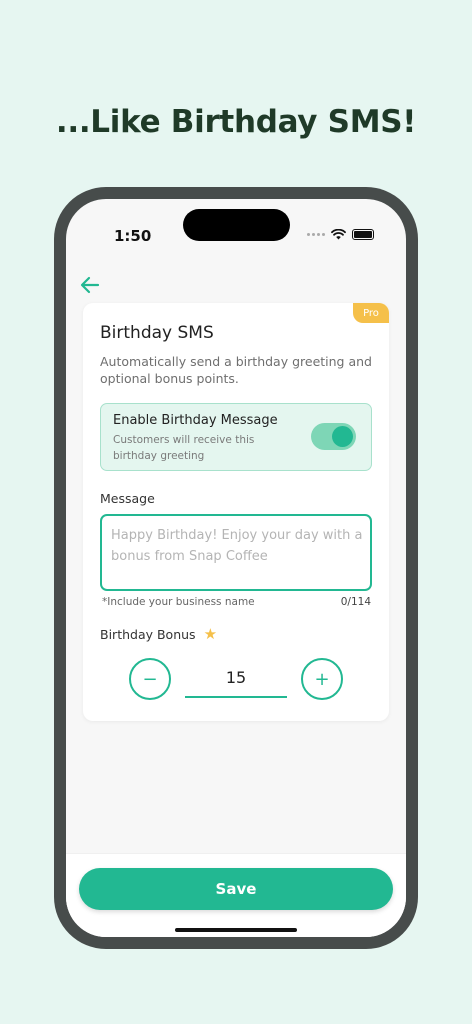 This screenshot has width=472, height=1024. What do you see at coordinates (157, 333) in the screenshot?
I see `card-title: Birthday SMS` at bounding box center [157, 333].